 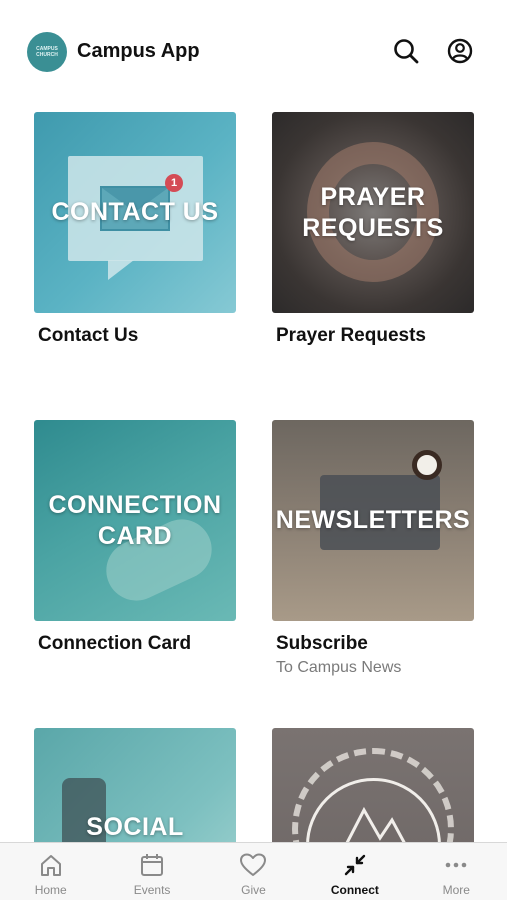 I want to click on tile-overlay-text: CONNECTION CARD, so click(x=135, y=520).